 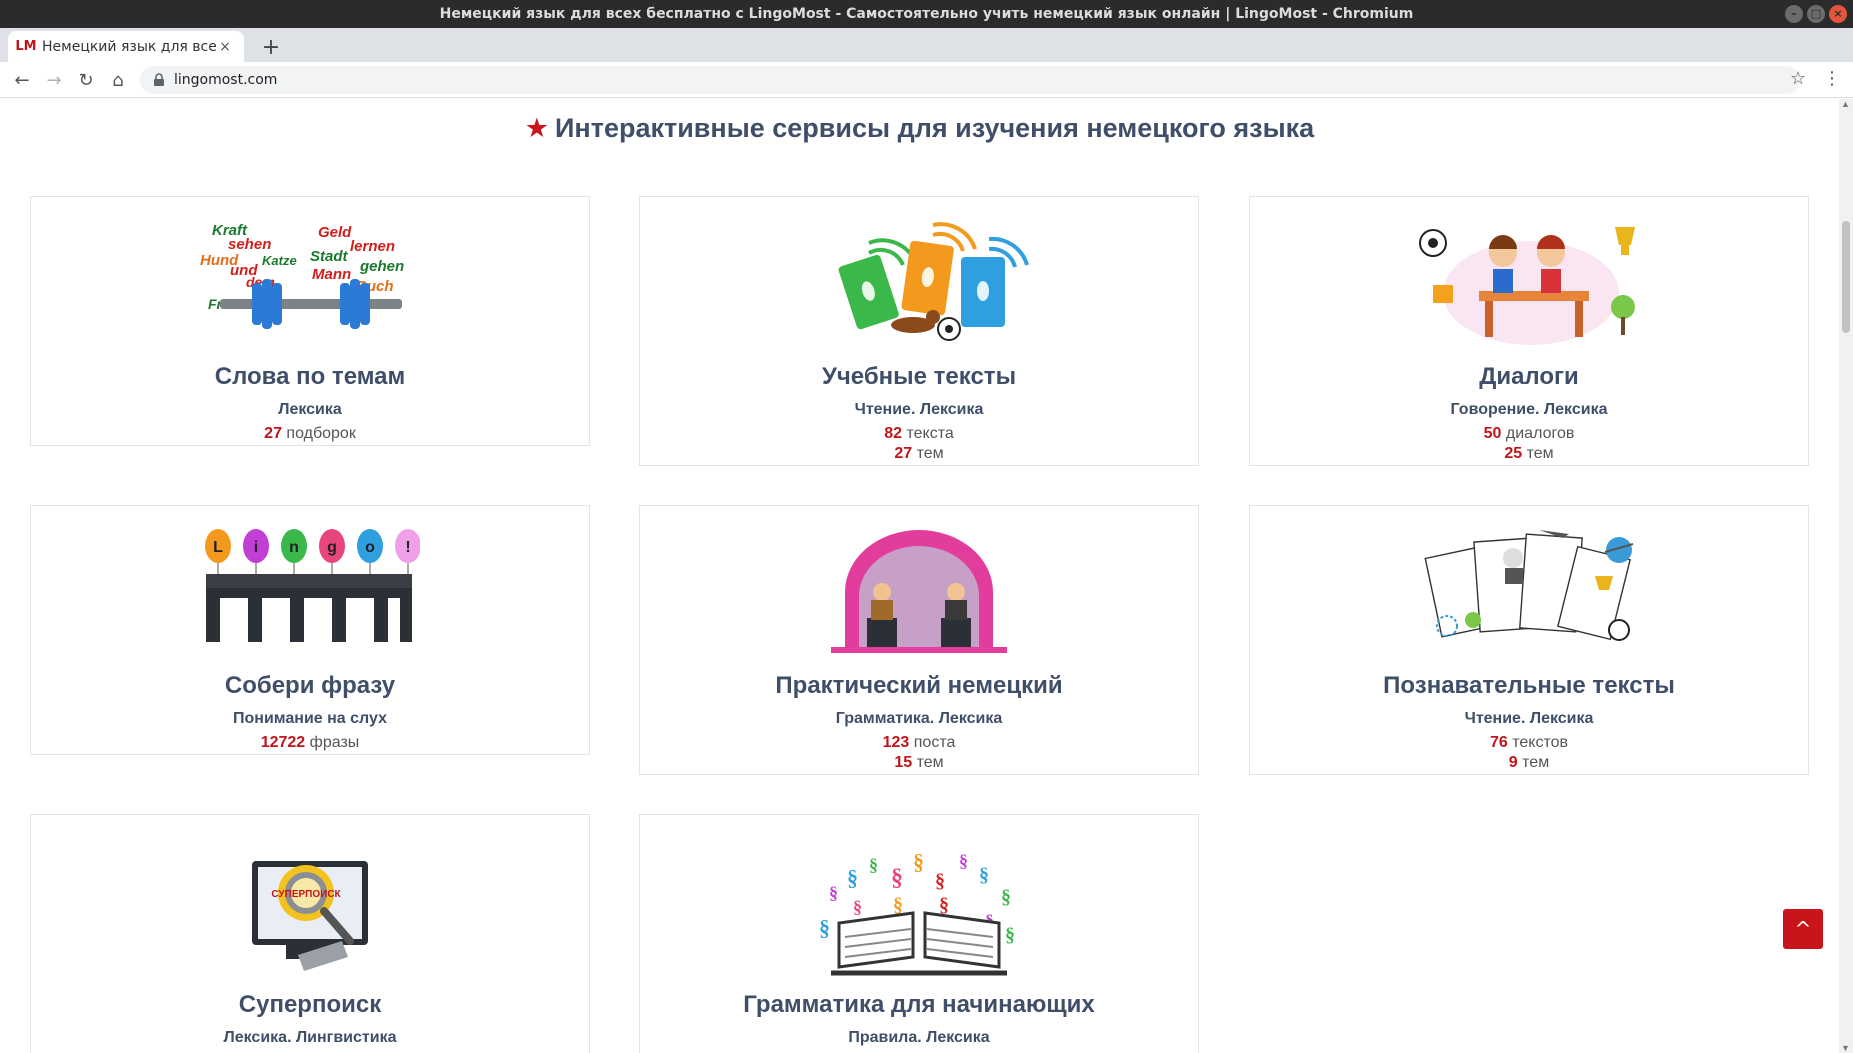 I want to click on stat-number: 76, so click(x=1498, y=742).